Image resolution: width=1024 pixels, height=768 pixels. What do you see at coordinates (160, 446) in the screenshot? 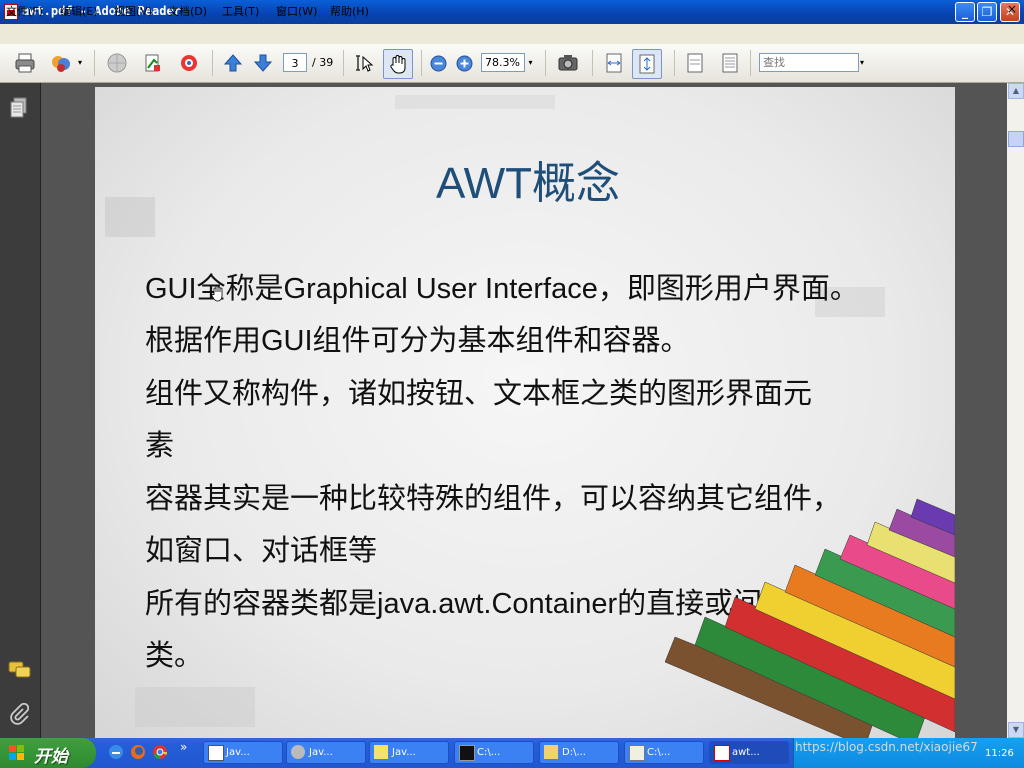
I see `slide-line-4: 素` at bounding box center [160, 446].